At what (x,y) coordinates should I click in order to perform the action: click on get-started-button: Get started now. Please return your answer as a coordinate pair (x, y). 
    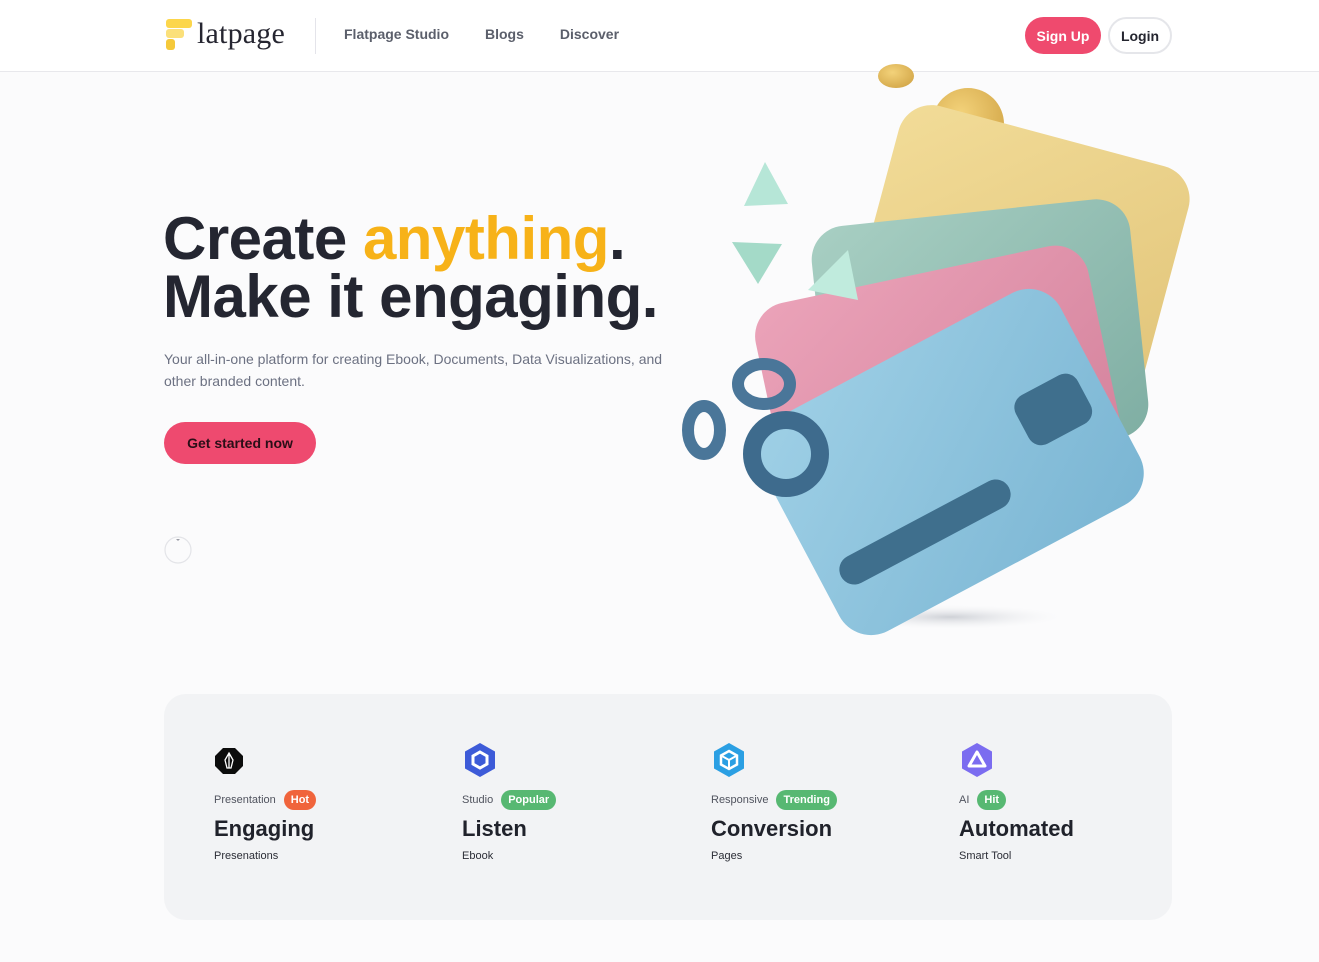
    Looking at the image, I should click on (240, 443).